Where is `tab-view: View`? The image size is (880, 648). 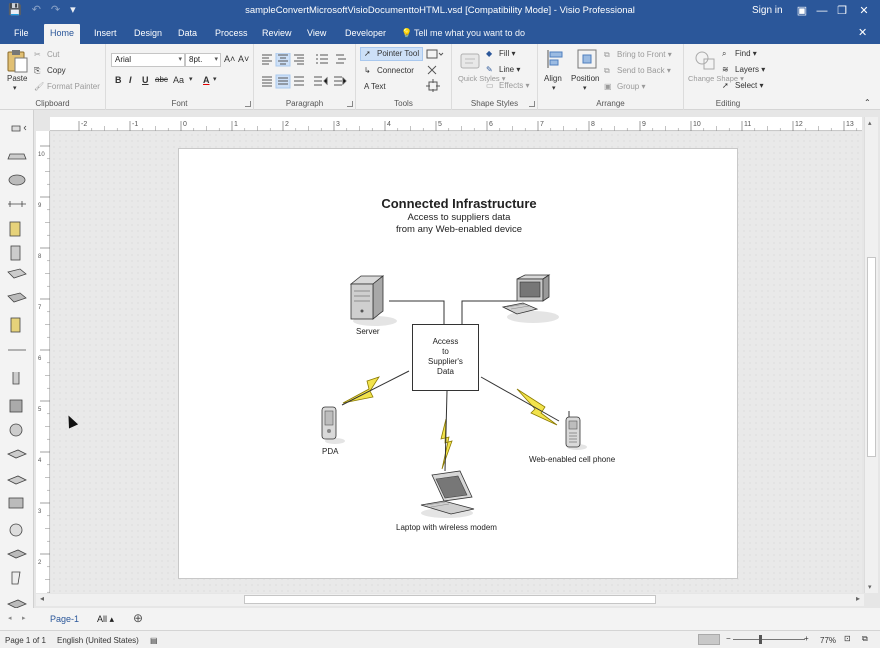 tab-view: View is located at coordinates (316, 33).